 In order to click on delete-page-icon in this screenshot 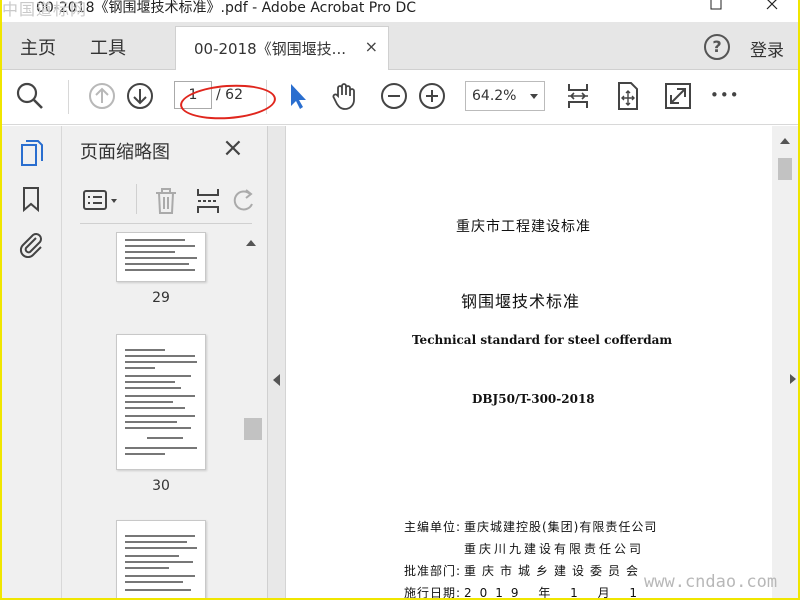, I will do `click(166, 203)`.